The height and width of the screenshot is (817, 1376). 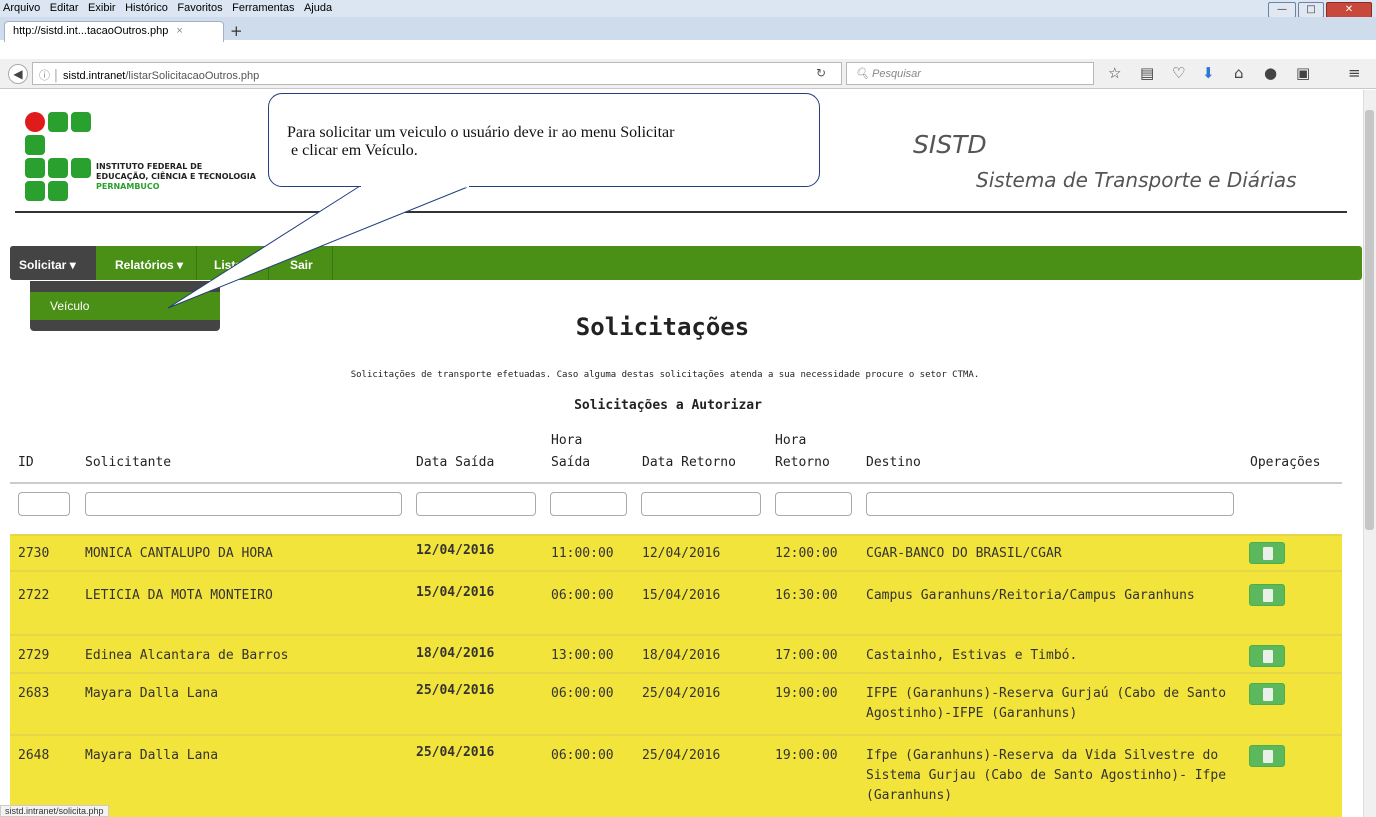 I want to click on cell-data-retorno: 12/04/2016, so click(x=681, y=553).